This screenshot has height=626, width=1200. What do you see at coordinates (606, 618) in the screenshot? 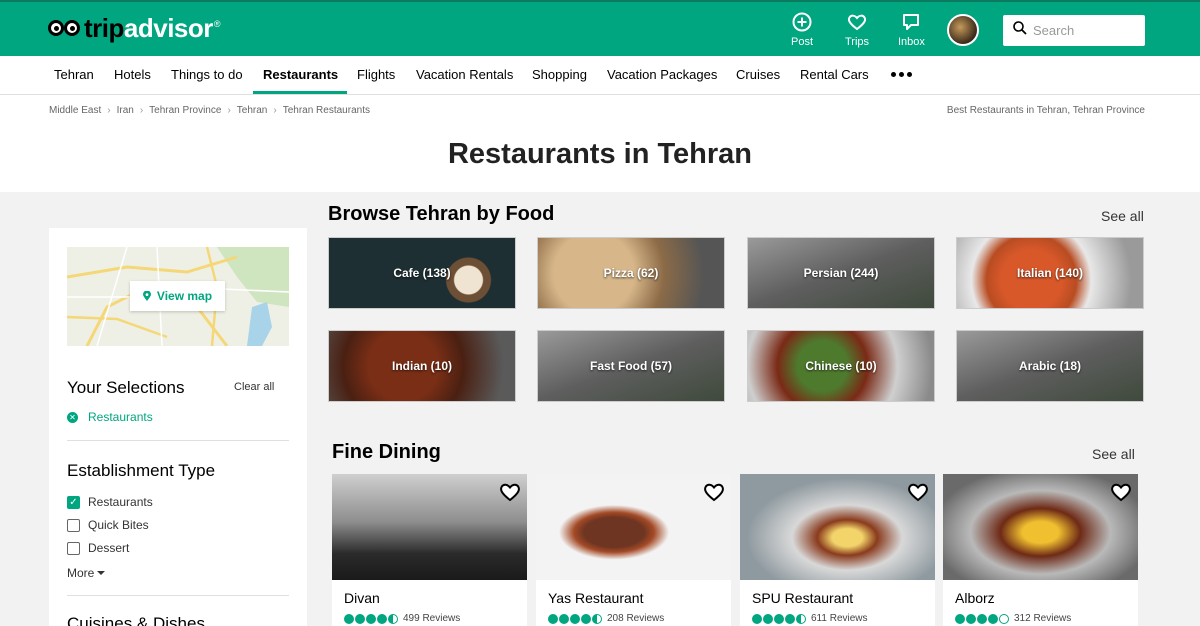
I see `rating-row: 208 Reviews` at bounding box center [606, 618].